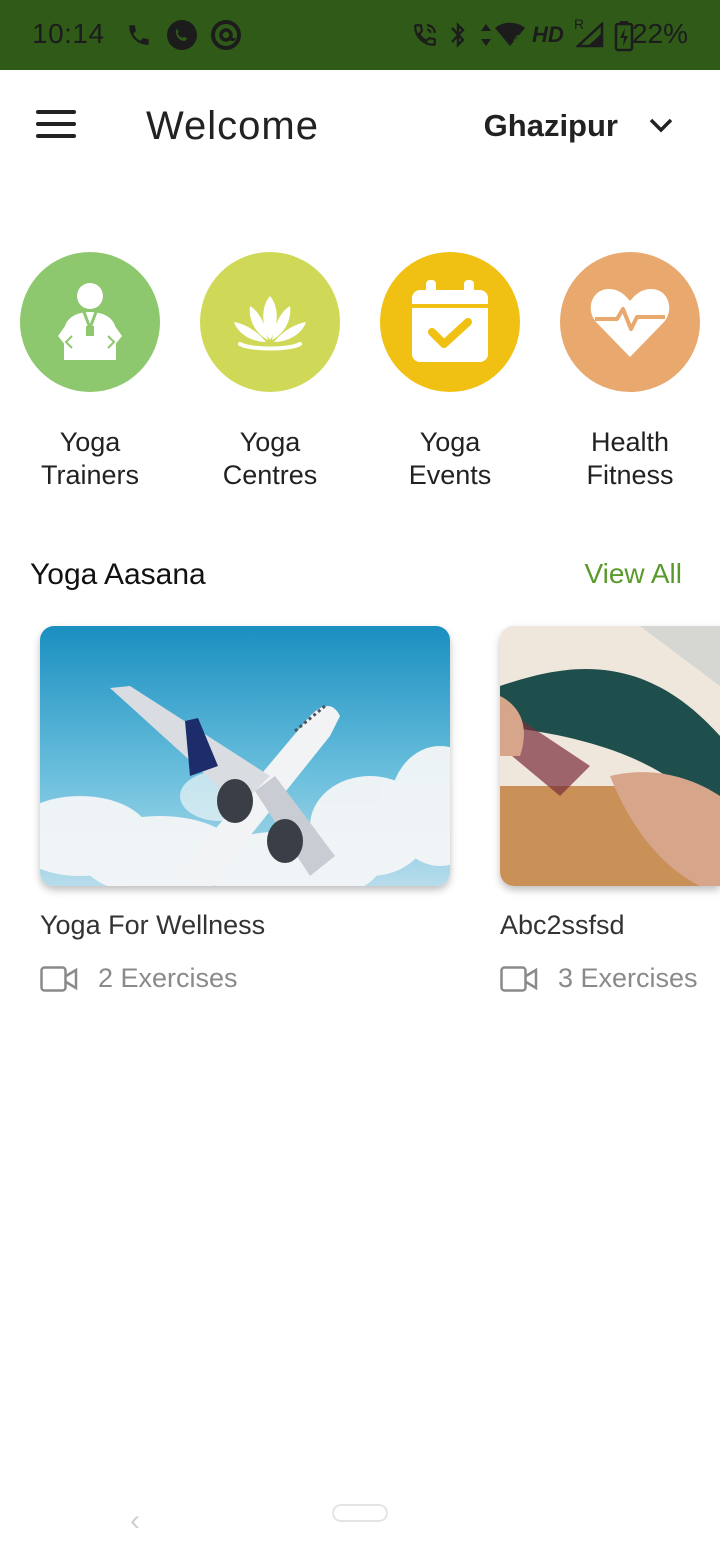  I want to click on heart-pulse-icon, so click(630, 323).